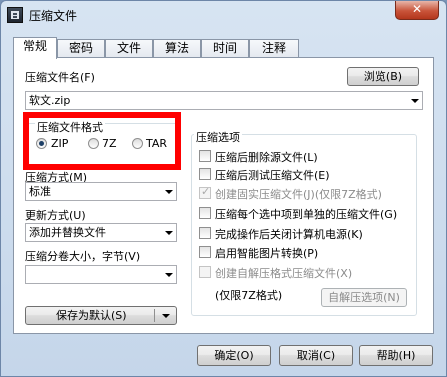 The width and height of the screenshot is (447, 377). What do you see at coordinates (266, 253) in the screenshot?
I see `option-smart-image-label: 启用智能图片转换(P)` at bounding box center [266, 253].